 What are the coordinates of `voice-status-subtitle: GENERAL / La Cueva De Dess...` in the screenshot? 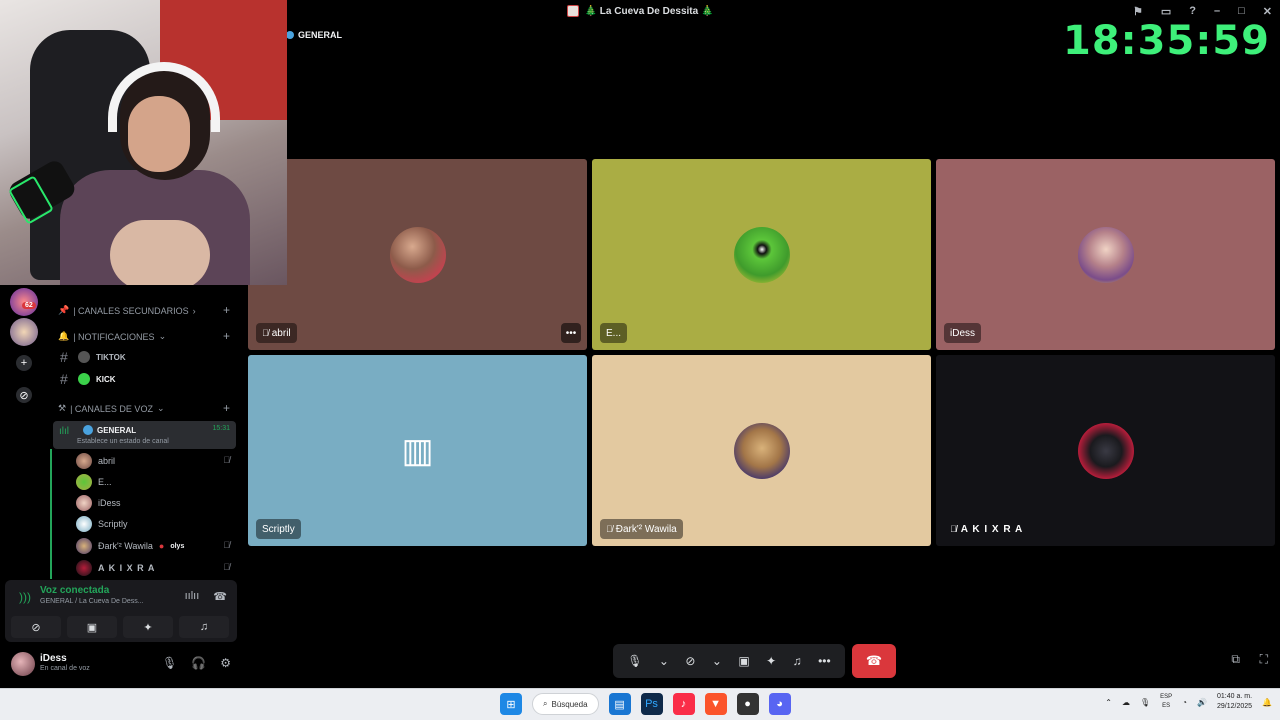 It's located at (92, 601).